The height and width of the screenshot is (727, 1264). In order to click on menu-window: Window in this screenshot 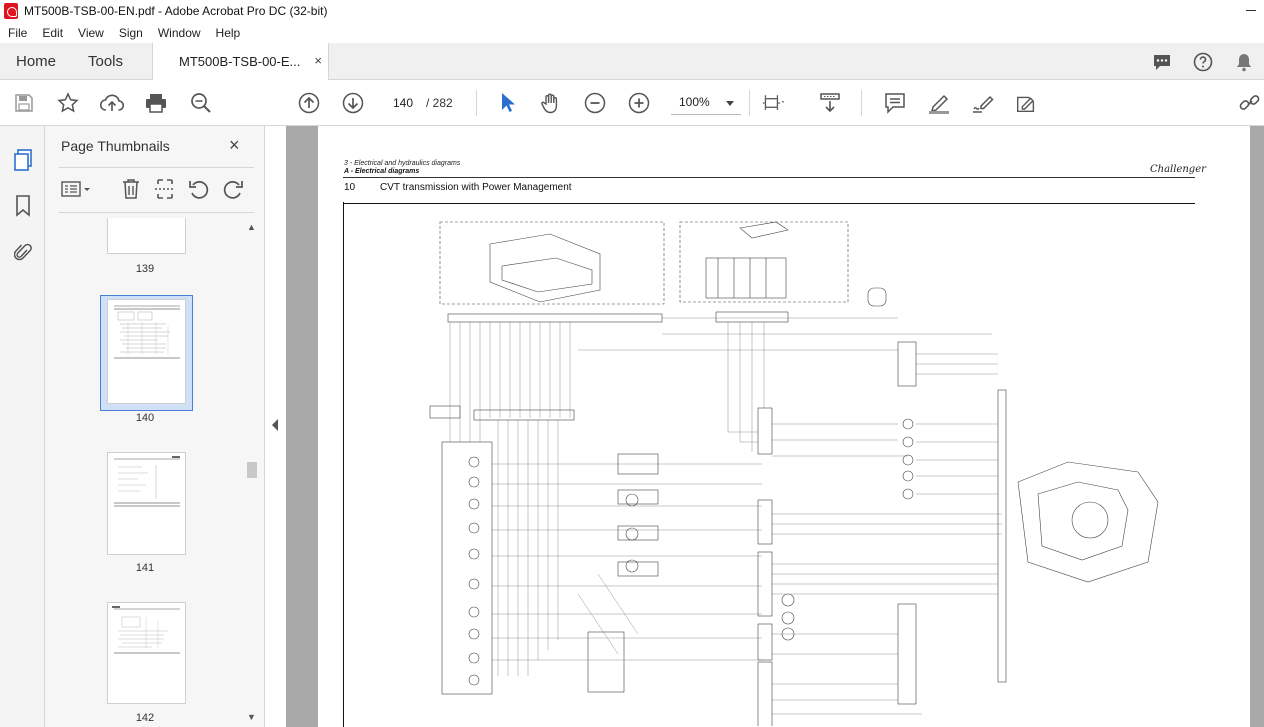, I will do `click(179, 33)`.